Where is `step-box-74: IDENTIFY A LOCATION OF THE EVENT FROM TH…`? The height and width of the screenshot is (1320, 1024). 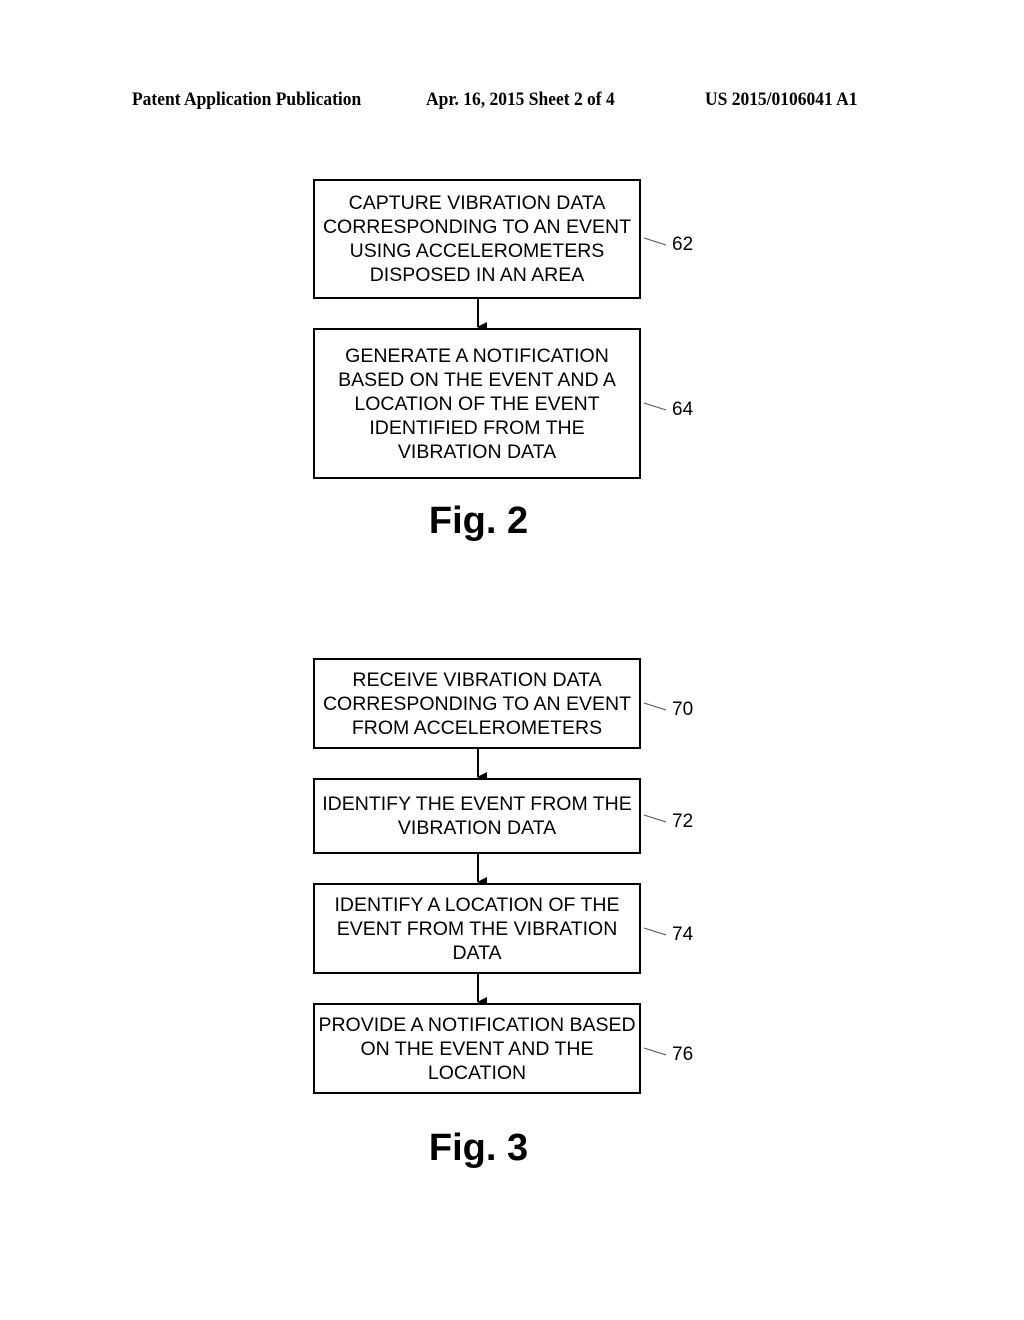 step-box-74: IDENTIFY A LOCATION OF THE EVENT FROM TH… is located at coordinates (477, 928).